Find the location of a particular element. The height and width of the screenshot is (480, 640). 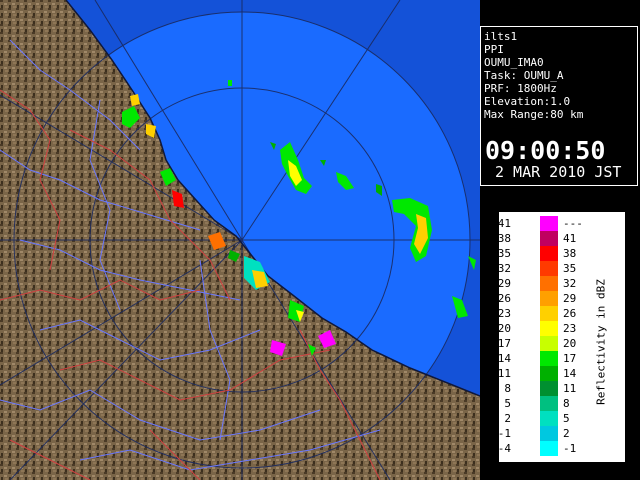

legend-high-value: 14 is located at coordinates (570, 373).